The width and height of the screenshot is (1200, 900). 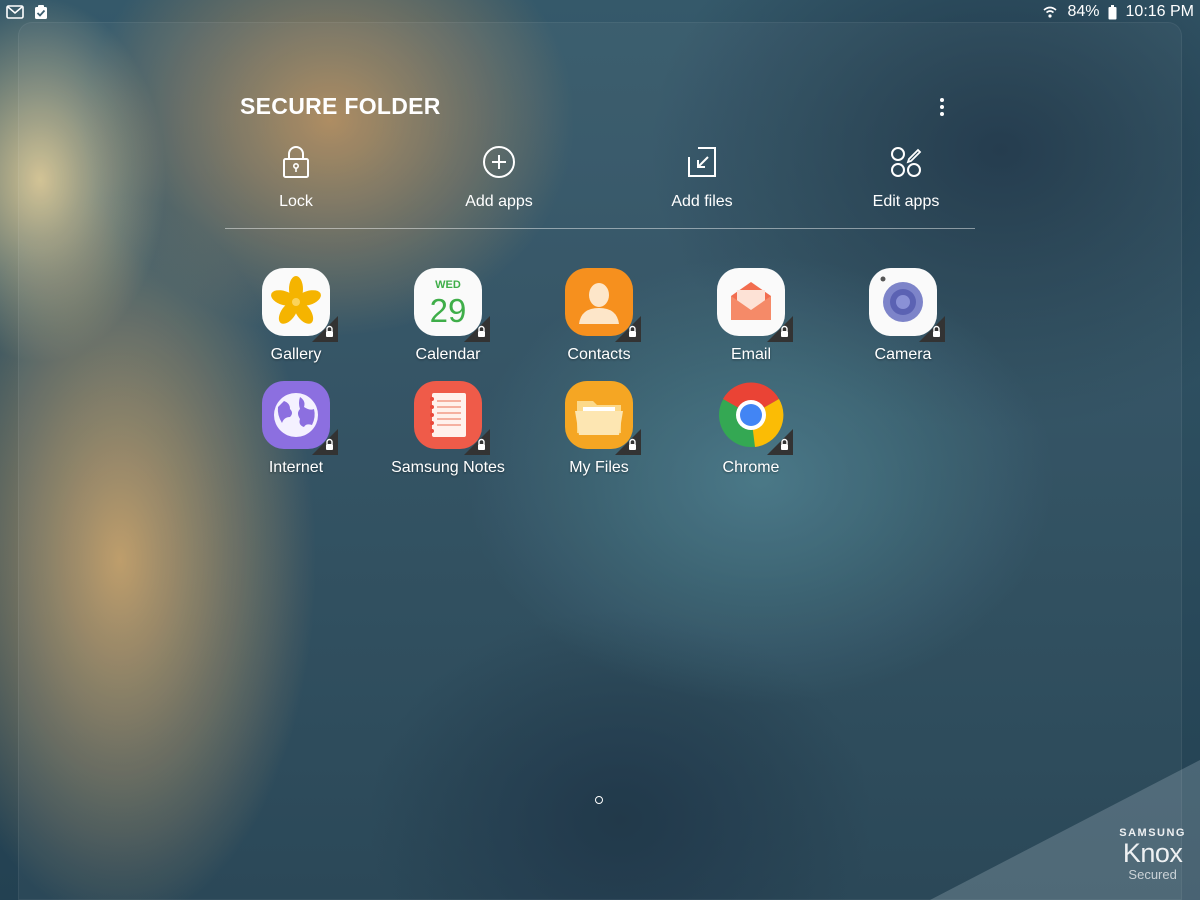 I want to click on app-camera: Camera, so click(x=903, y=315).